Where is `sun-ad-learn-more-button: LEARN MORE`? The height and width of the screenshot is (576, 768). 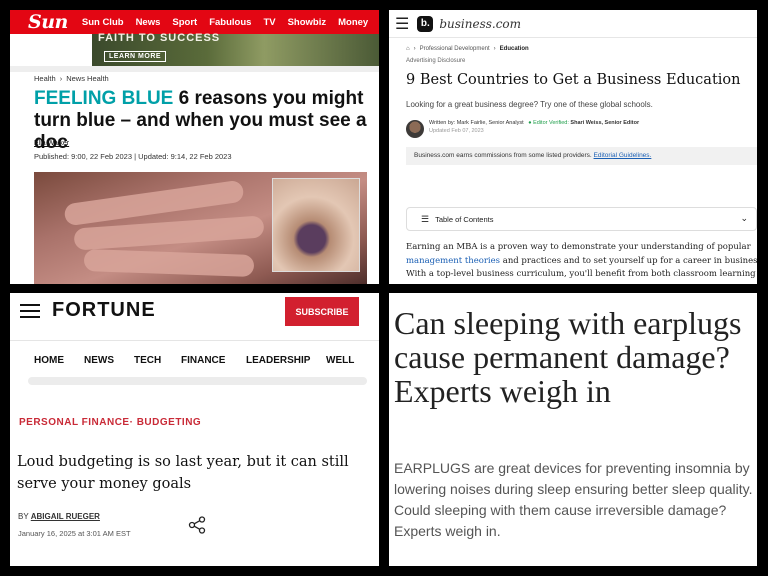
sun-ad-learn-more-button: LEARN MORE is located at coordinates (135, 56).